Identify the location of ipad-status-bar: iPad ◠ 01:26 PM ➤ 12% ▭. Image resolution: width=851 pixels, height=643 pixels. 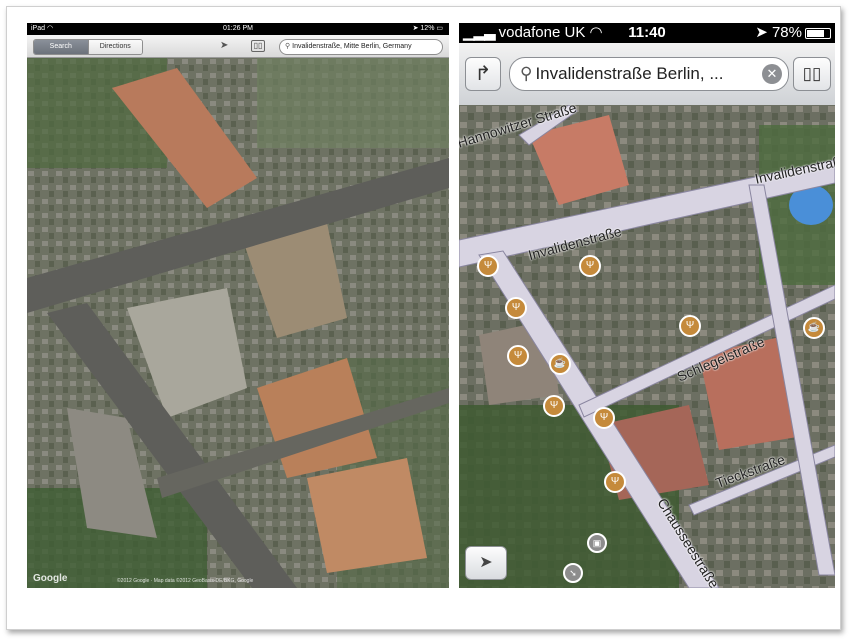
(238, 29).